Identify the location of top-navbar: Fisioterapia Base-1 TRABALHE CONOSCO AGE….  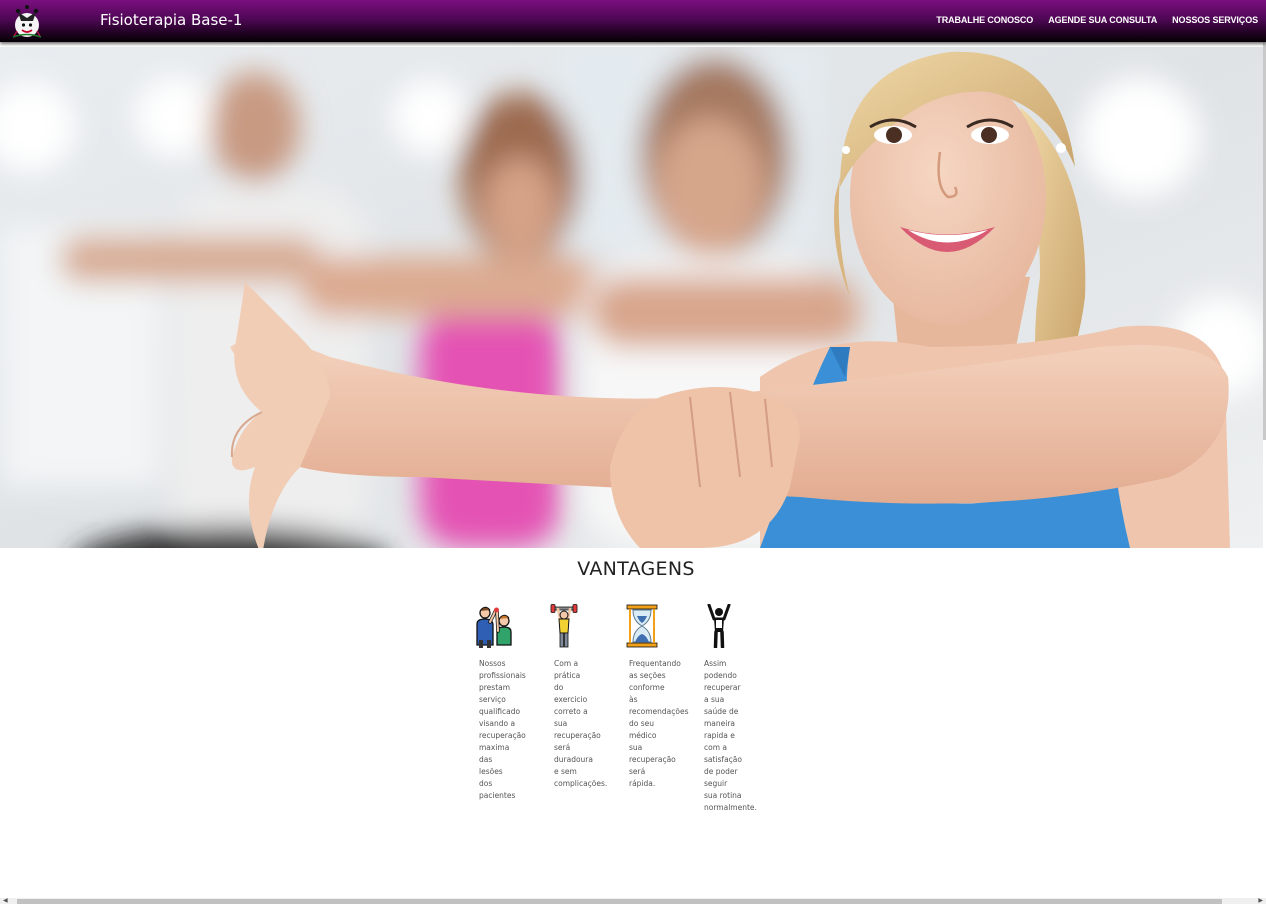
(633, 21).